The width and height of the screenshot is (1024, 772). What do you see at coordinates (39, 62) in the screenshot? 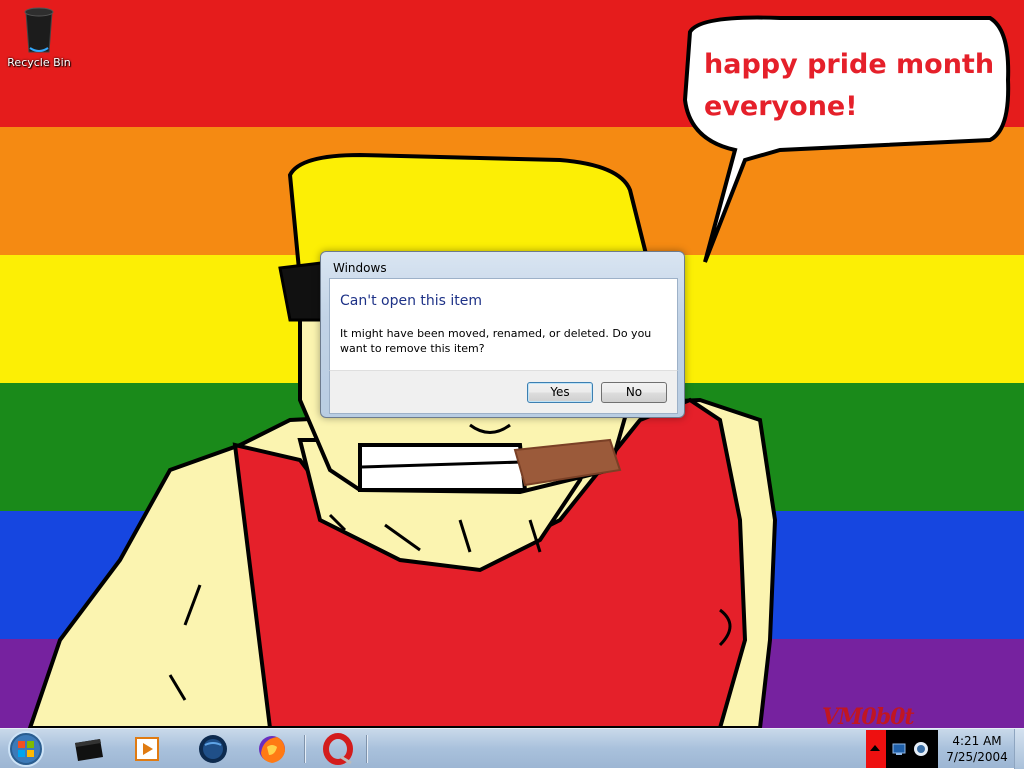
I see `desktop-icon-label: Recycle Bin` at bounding box center [39, 62].